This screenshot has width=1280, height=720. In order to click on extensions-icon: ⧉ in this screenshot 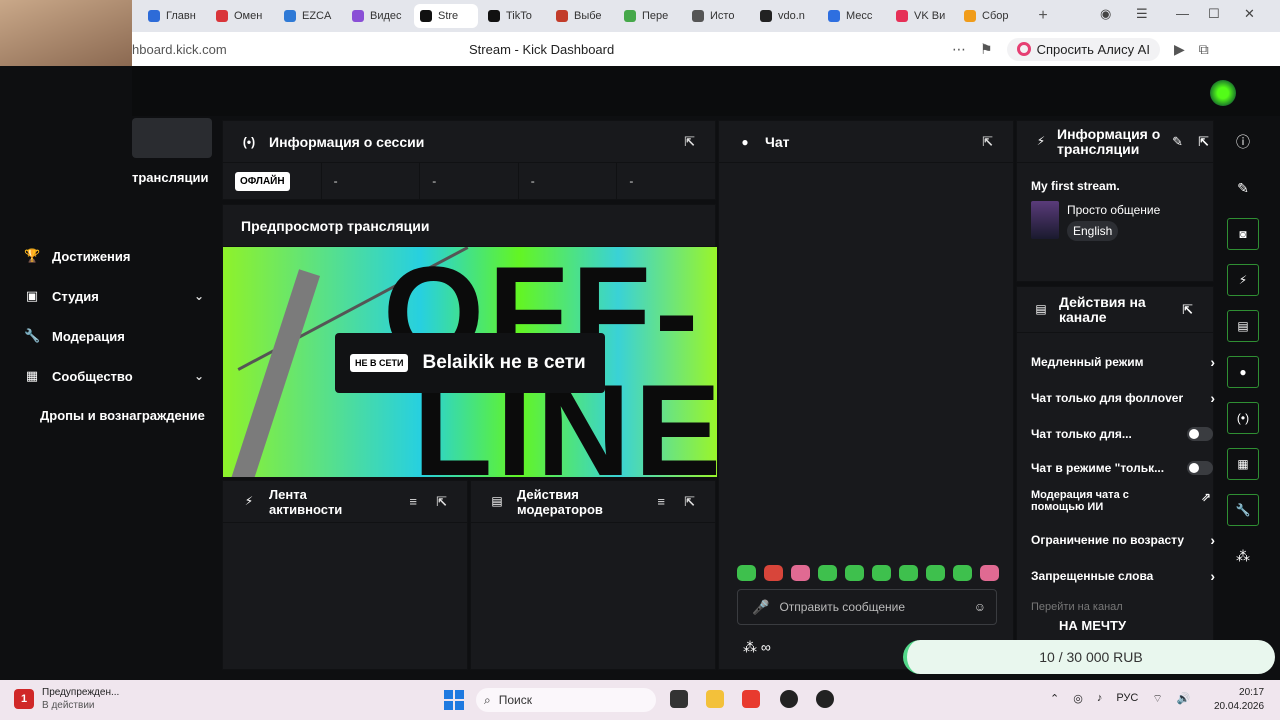, I will do `click(1204, 49)`.